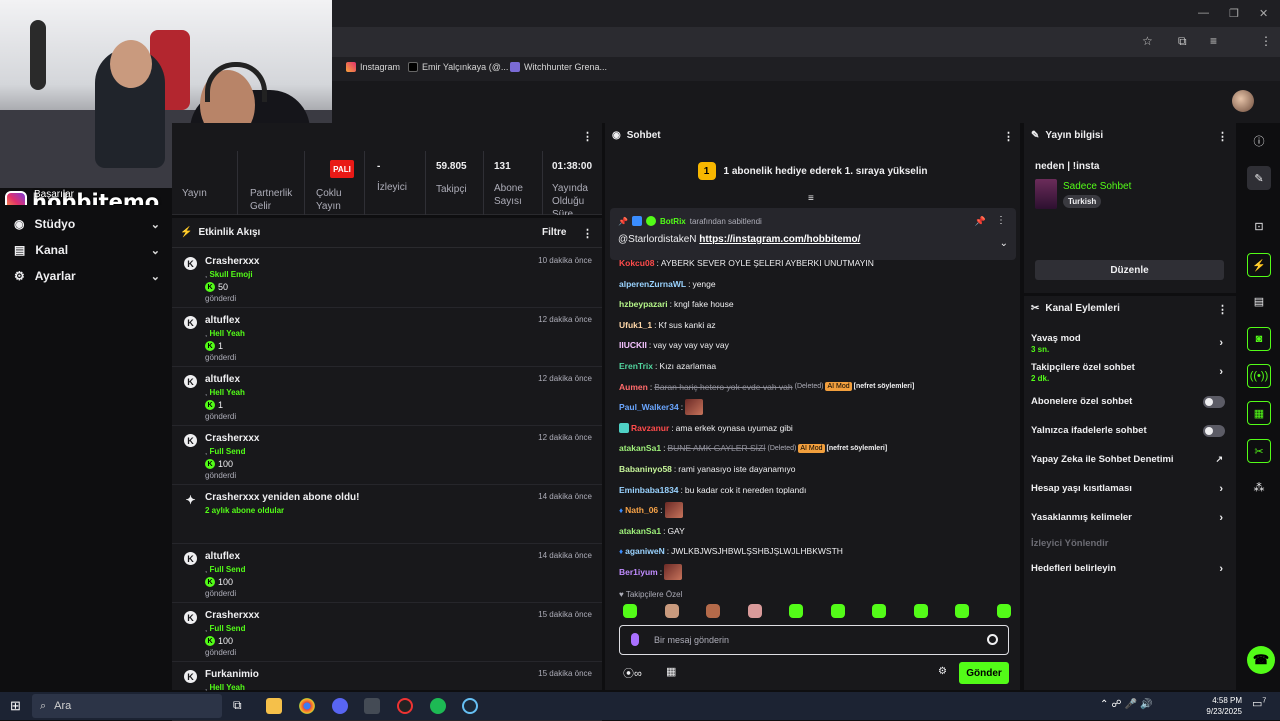 The height and width of the screenshot is (721, 1280). Describe the element at coordinates (667, 366) in the screenshot. I see `chat-message: ErenTrix: Kızı azarlamaa` at that location.